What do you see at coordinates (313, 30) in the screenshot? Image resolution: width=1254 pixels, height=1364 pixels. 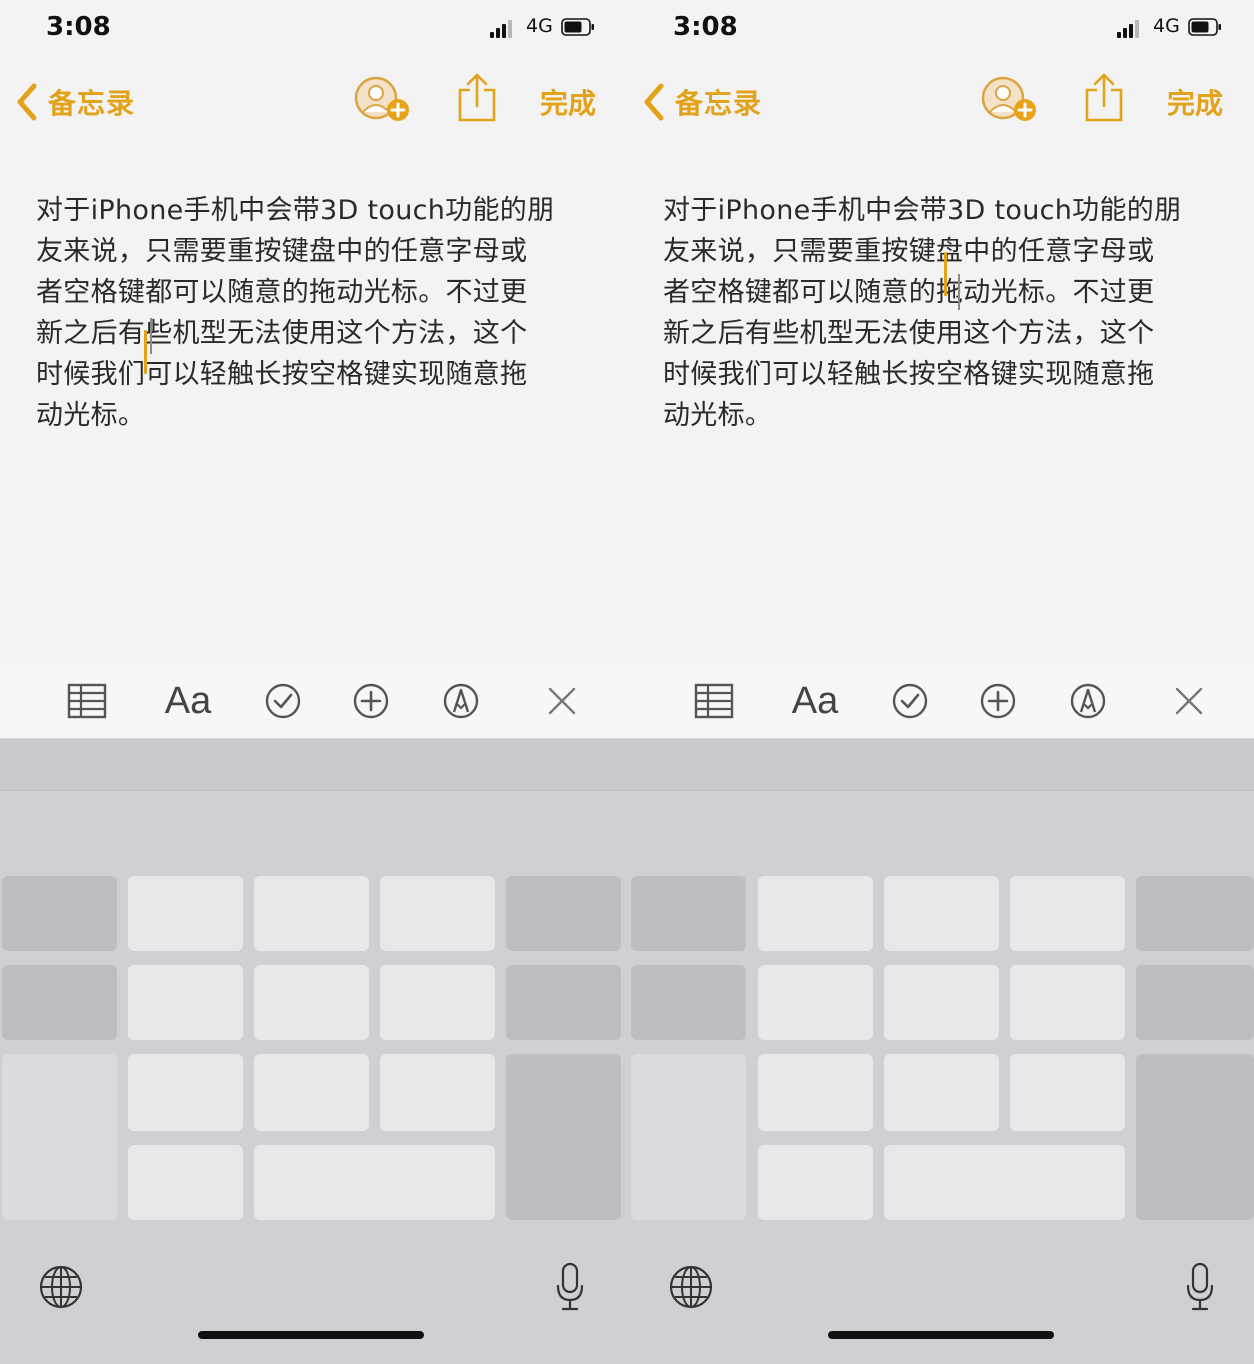 I see `status-bar: 3:08 4G` at bounding box center [313, 30].